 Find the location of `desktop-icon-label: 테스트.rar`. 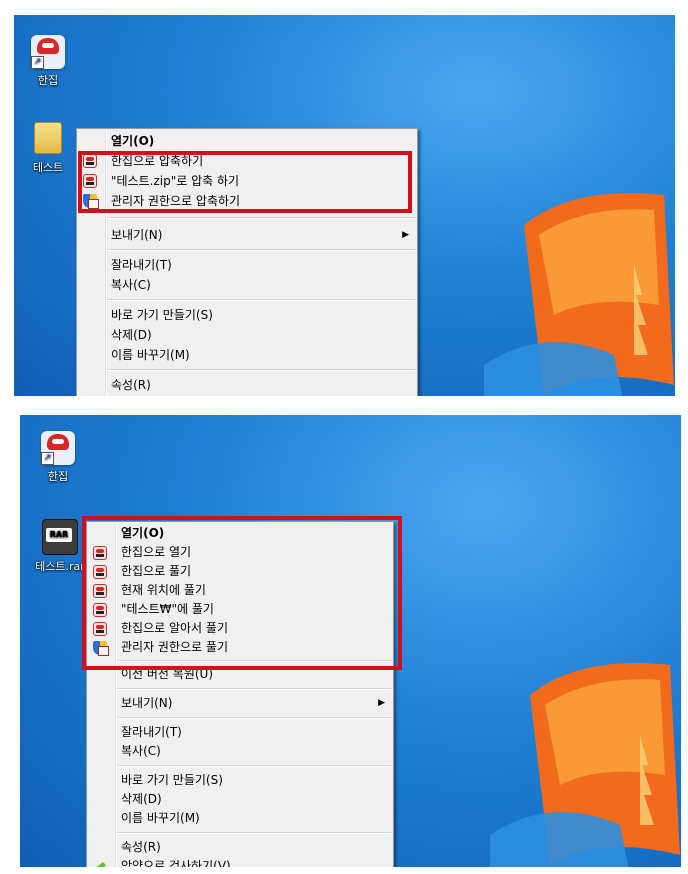

desktop-icon-label: 테스트.rar is located at coordinates (60, 566).